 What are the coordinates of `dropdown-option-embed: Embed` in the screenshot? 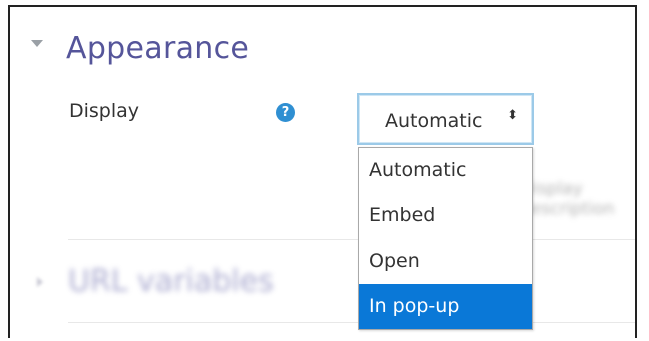 It's located at (445, 215).